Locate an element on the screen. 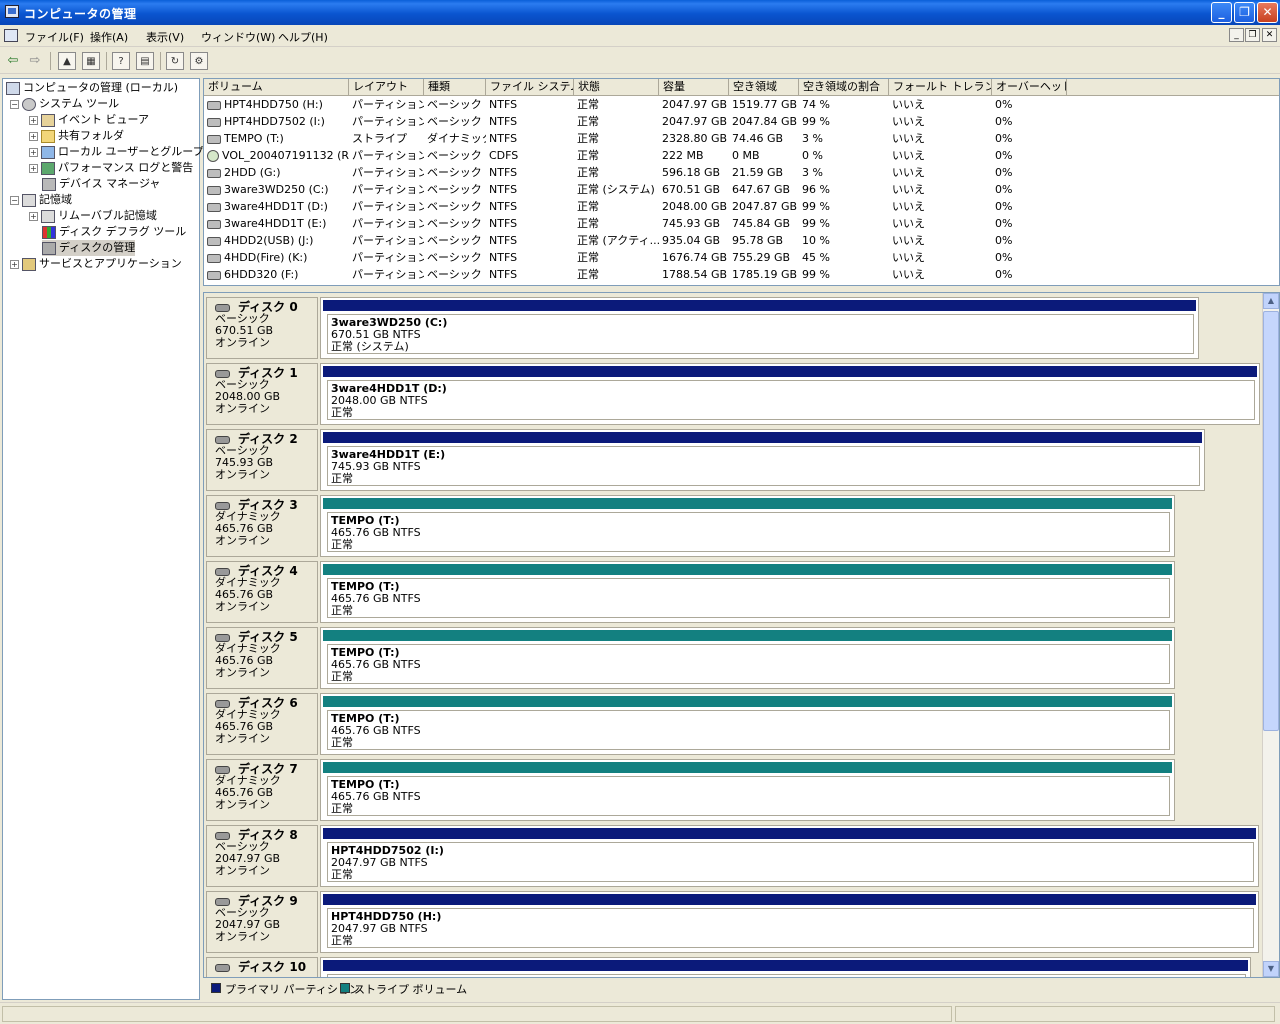  menu-window: ウィンドウ(W) is located at coordinates (238, 37).